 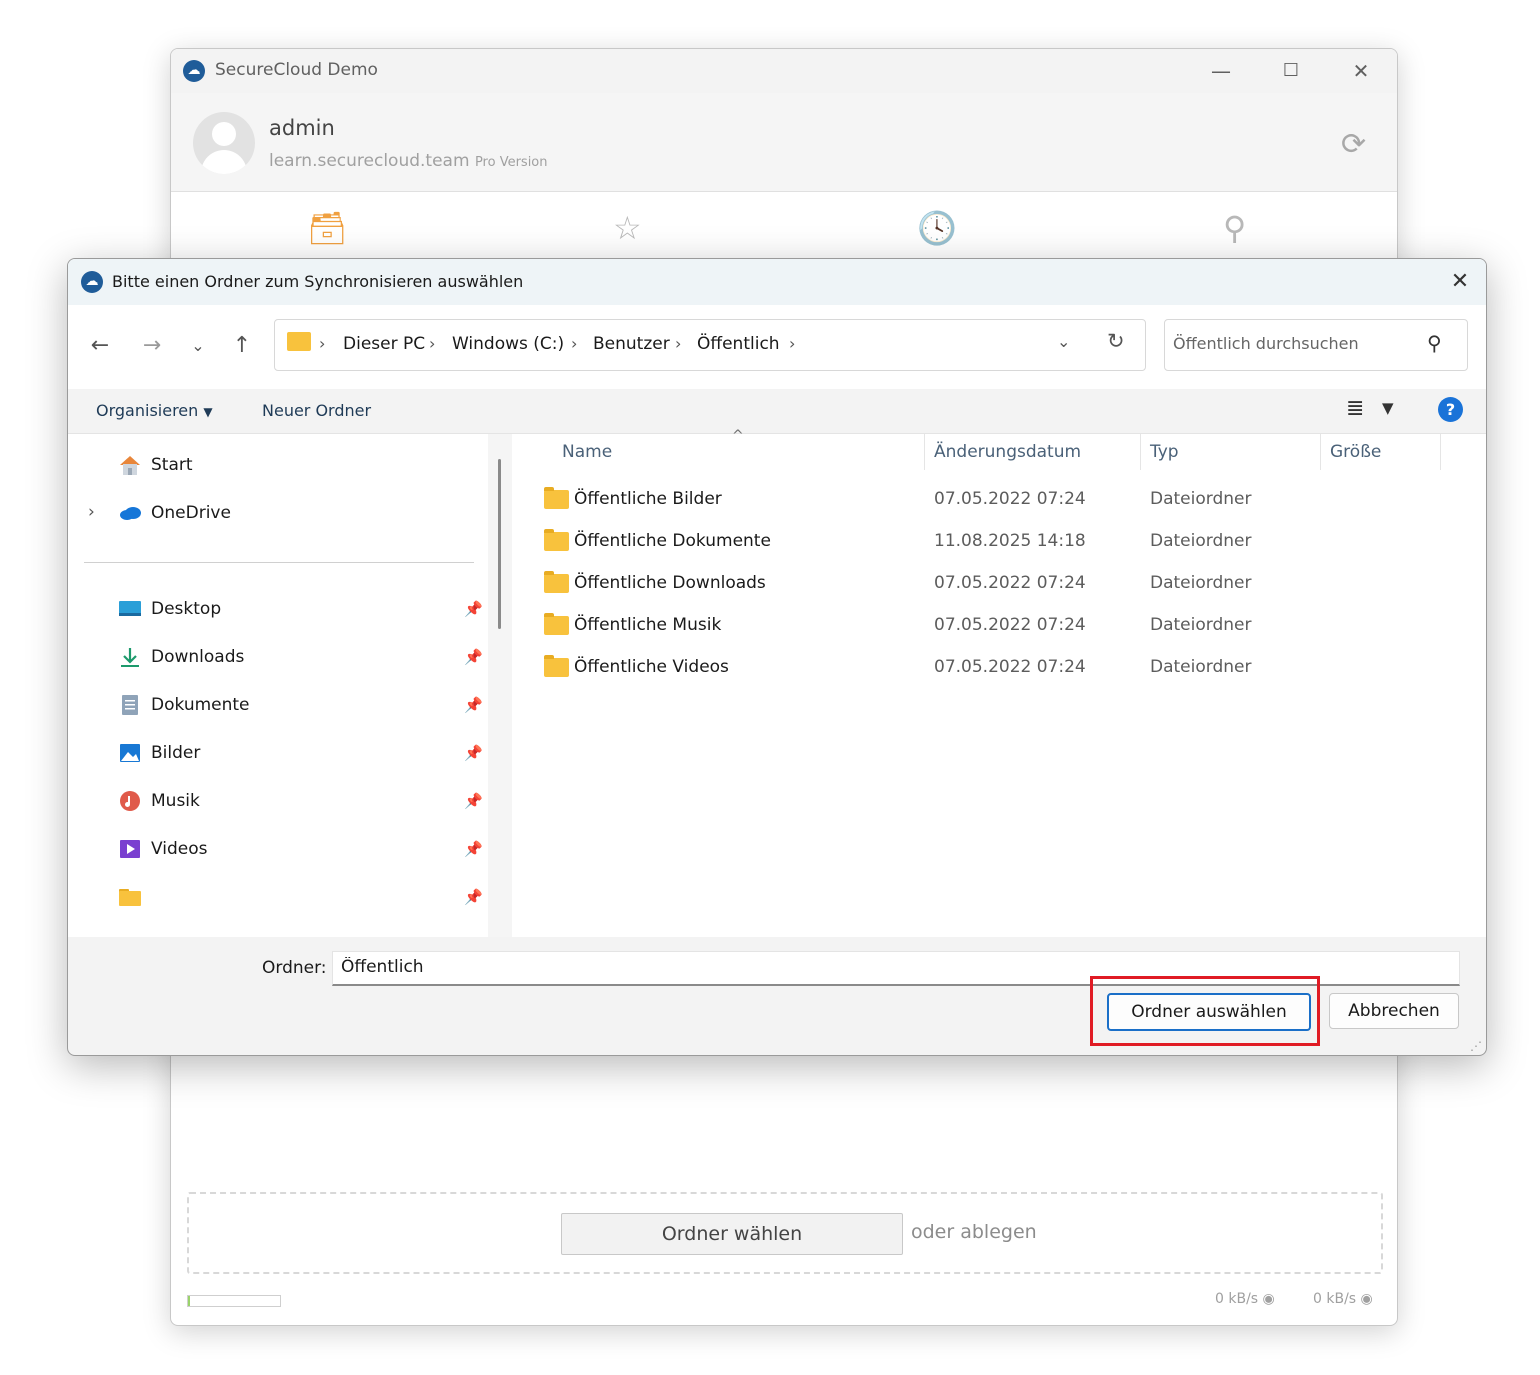 What do you see at coordinates (288, 706) in the screenshot?
I see `sidebar-item-dokumente: Dokumente` at bounding box center [288, 706].